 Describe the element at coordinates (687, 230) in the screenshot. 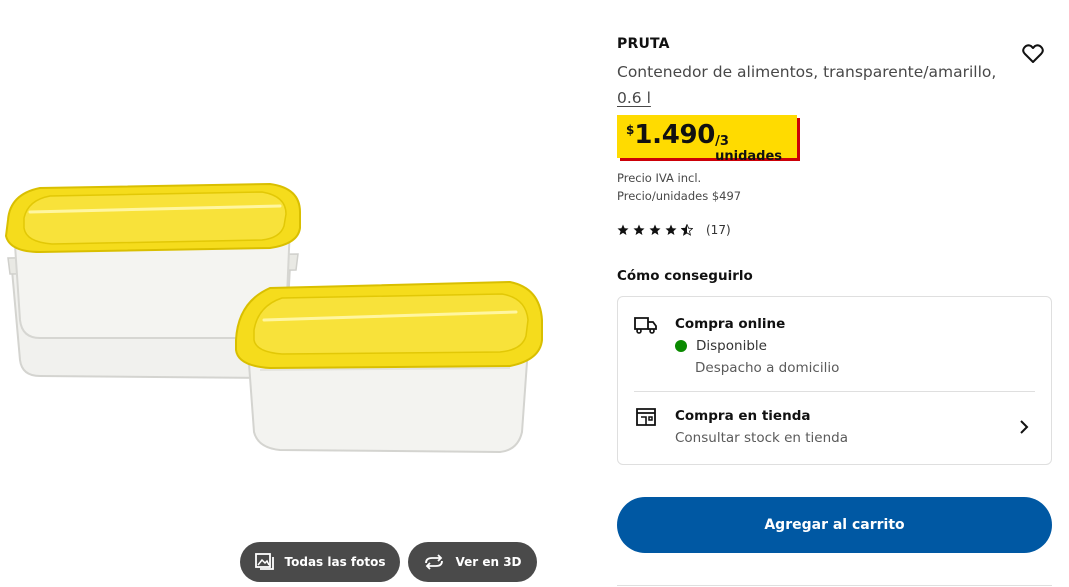

I see `half-star-icon` at that location.